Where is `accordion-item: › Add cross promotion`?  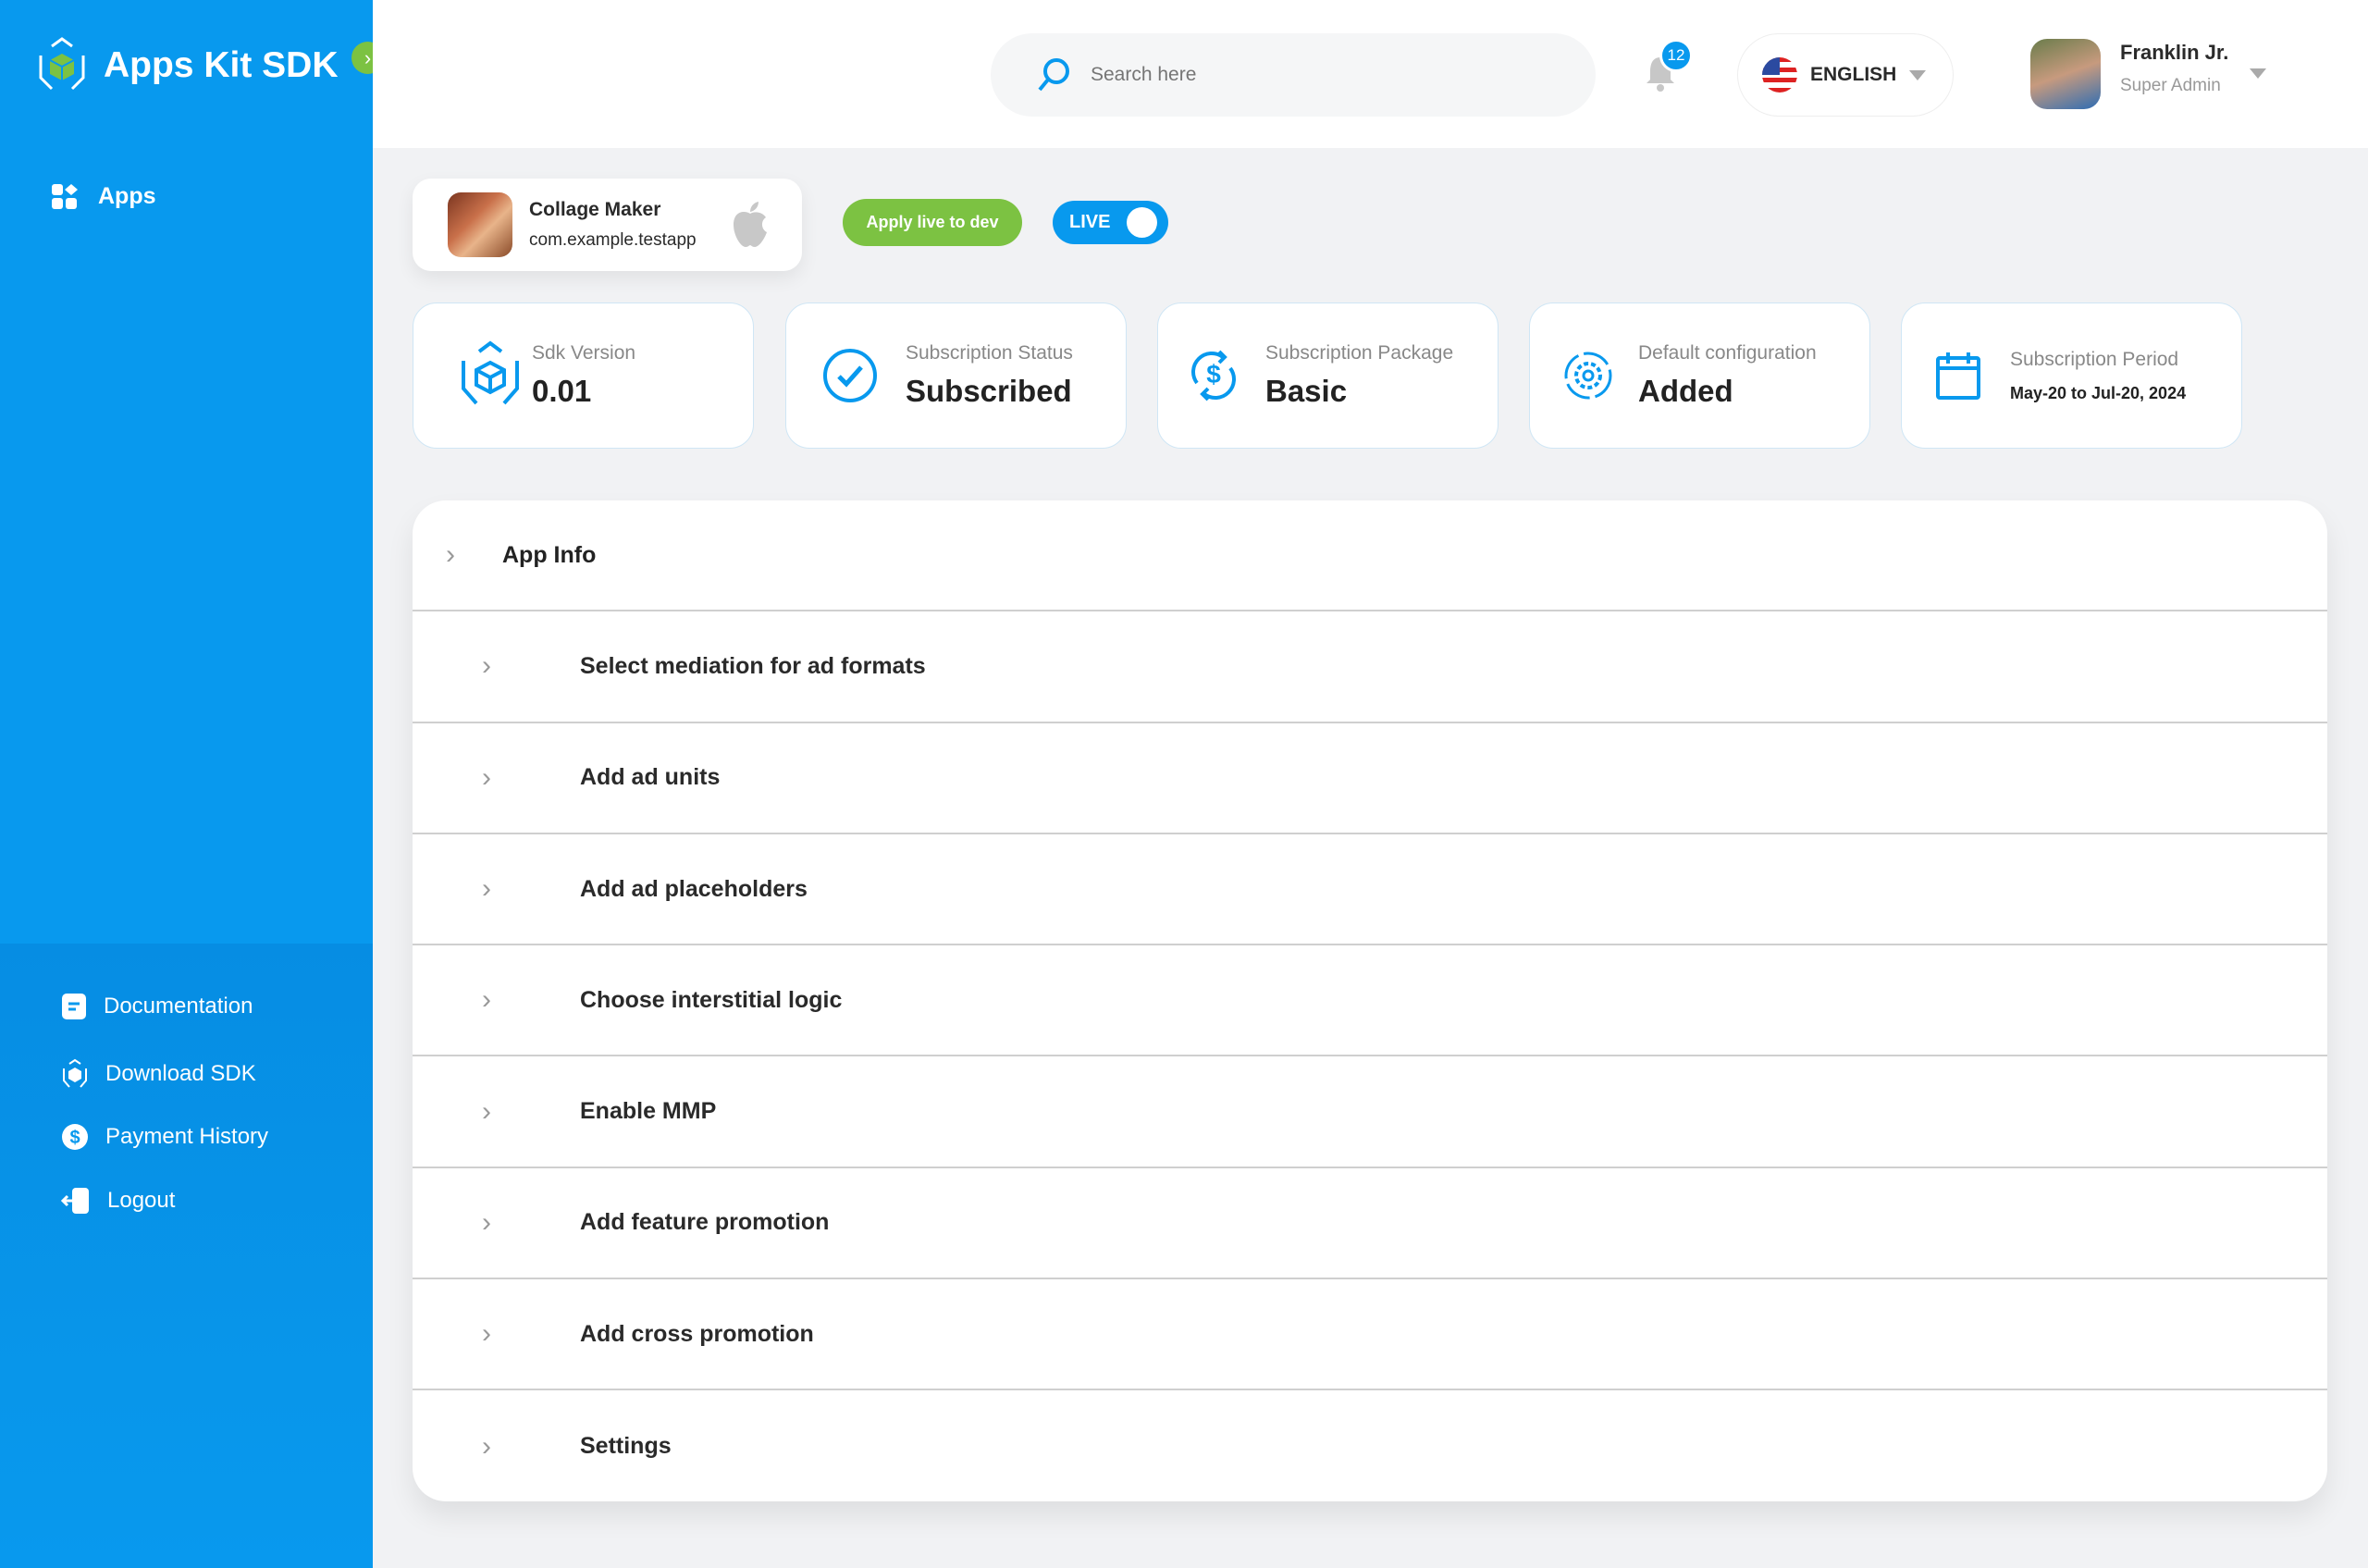
accordion-item: › Add cross promotion is located at coordinates (1370, 1335).